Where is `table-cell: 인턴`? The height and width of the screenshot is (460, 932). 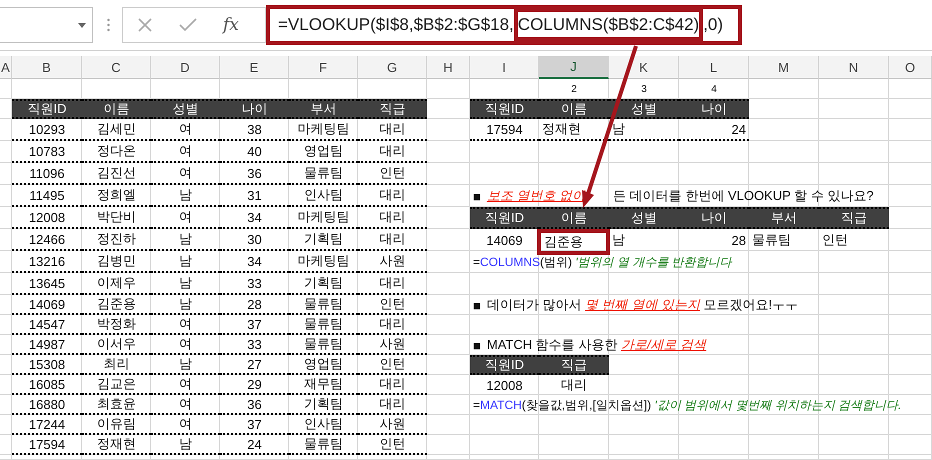 table-cell: 인턴 is located at coordinates (392, 445).